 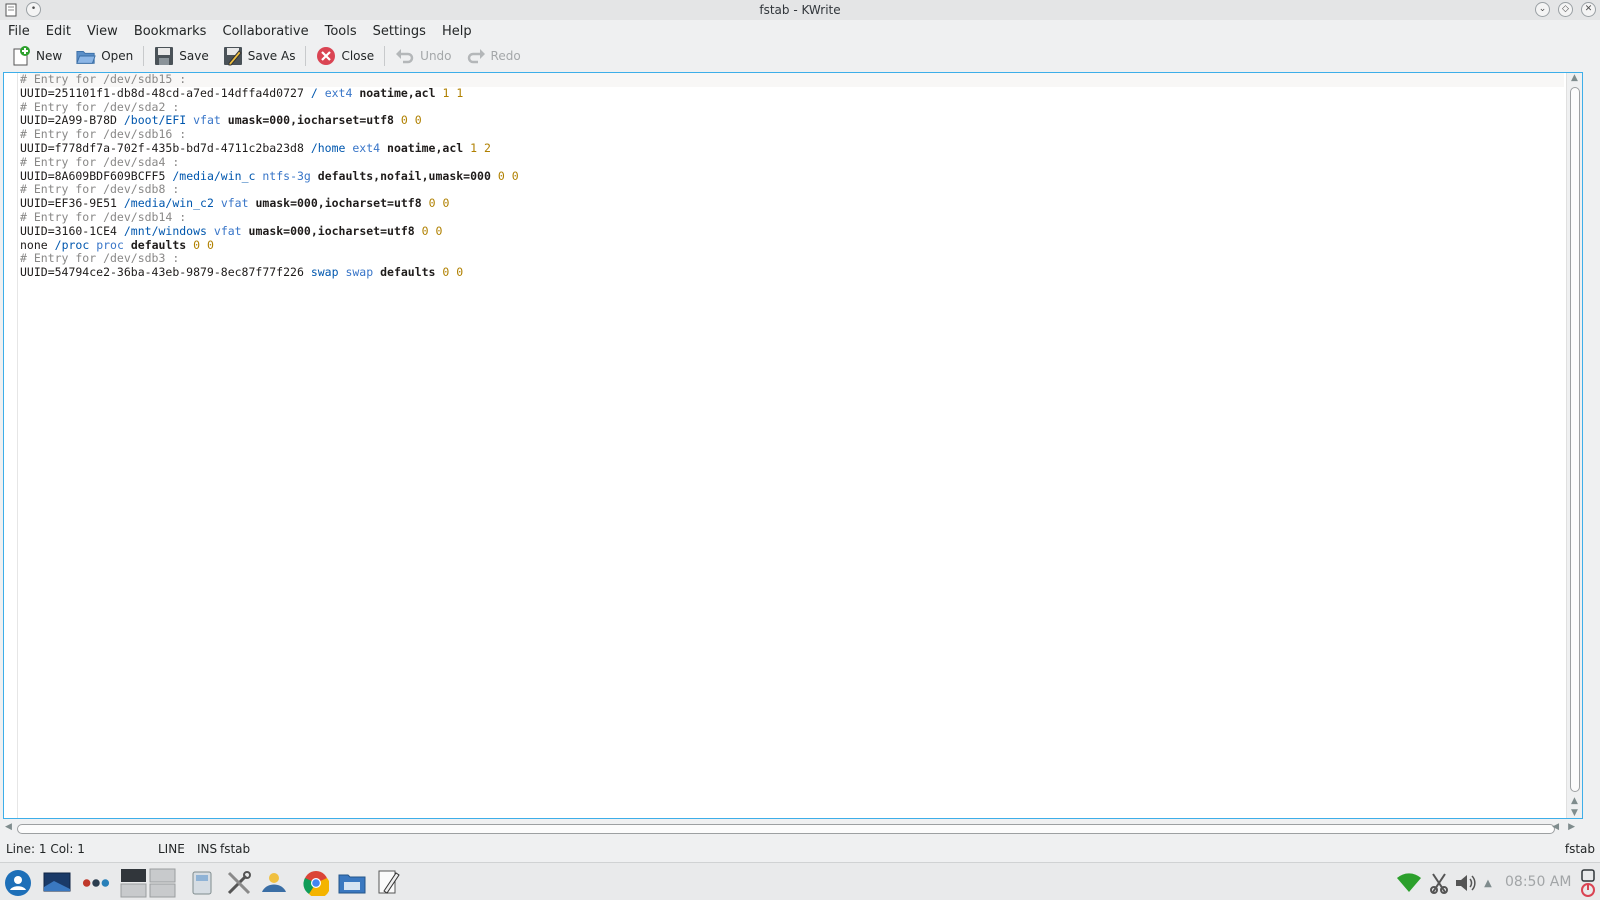 I want to click on menu-bookmarks: Bookmarks, so click(x=170, y=31).